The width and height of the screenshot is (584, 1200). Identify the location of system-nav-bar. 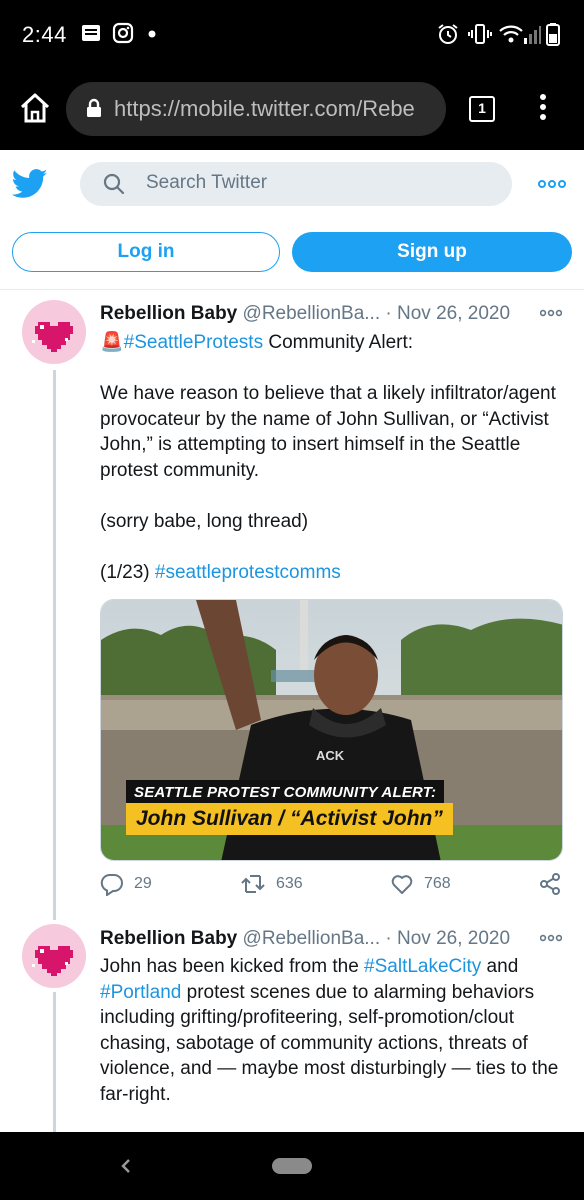
(292, 1166).